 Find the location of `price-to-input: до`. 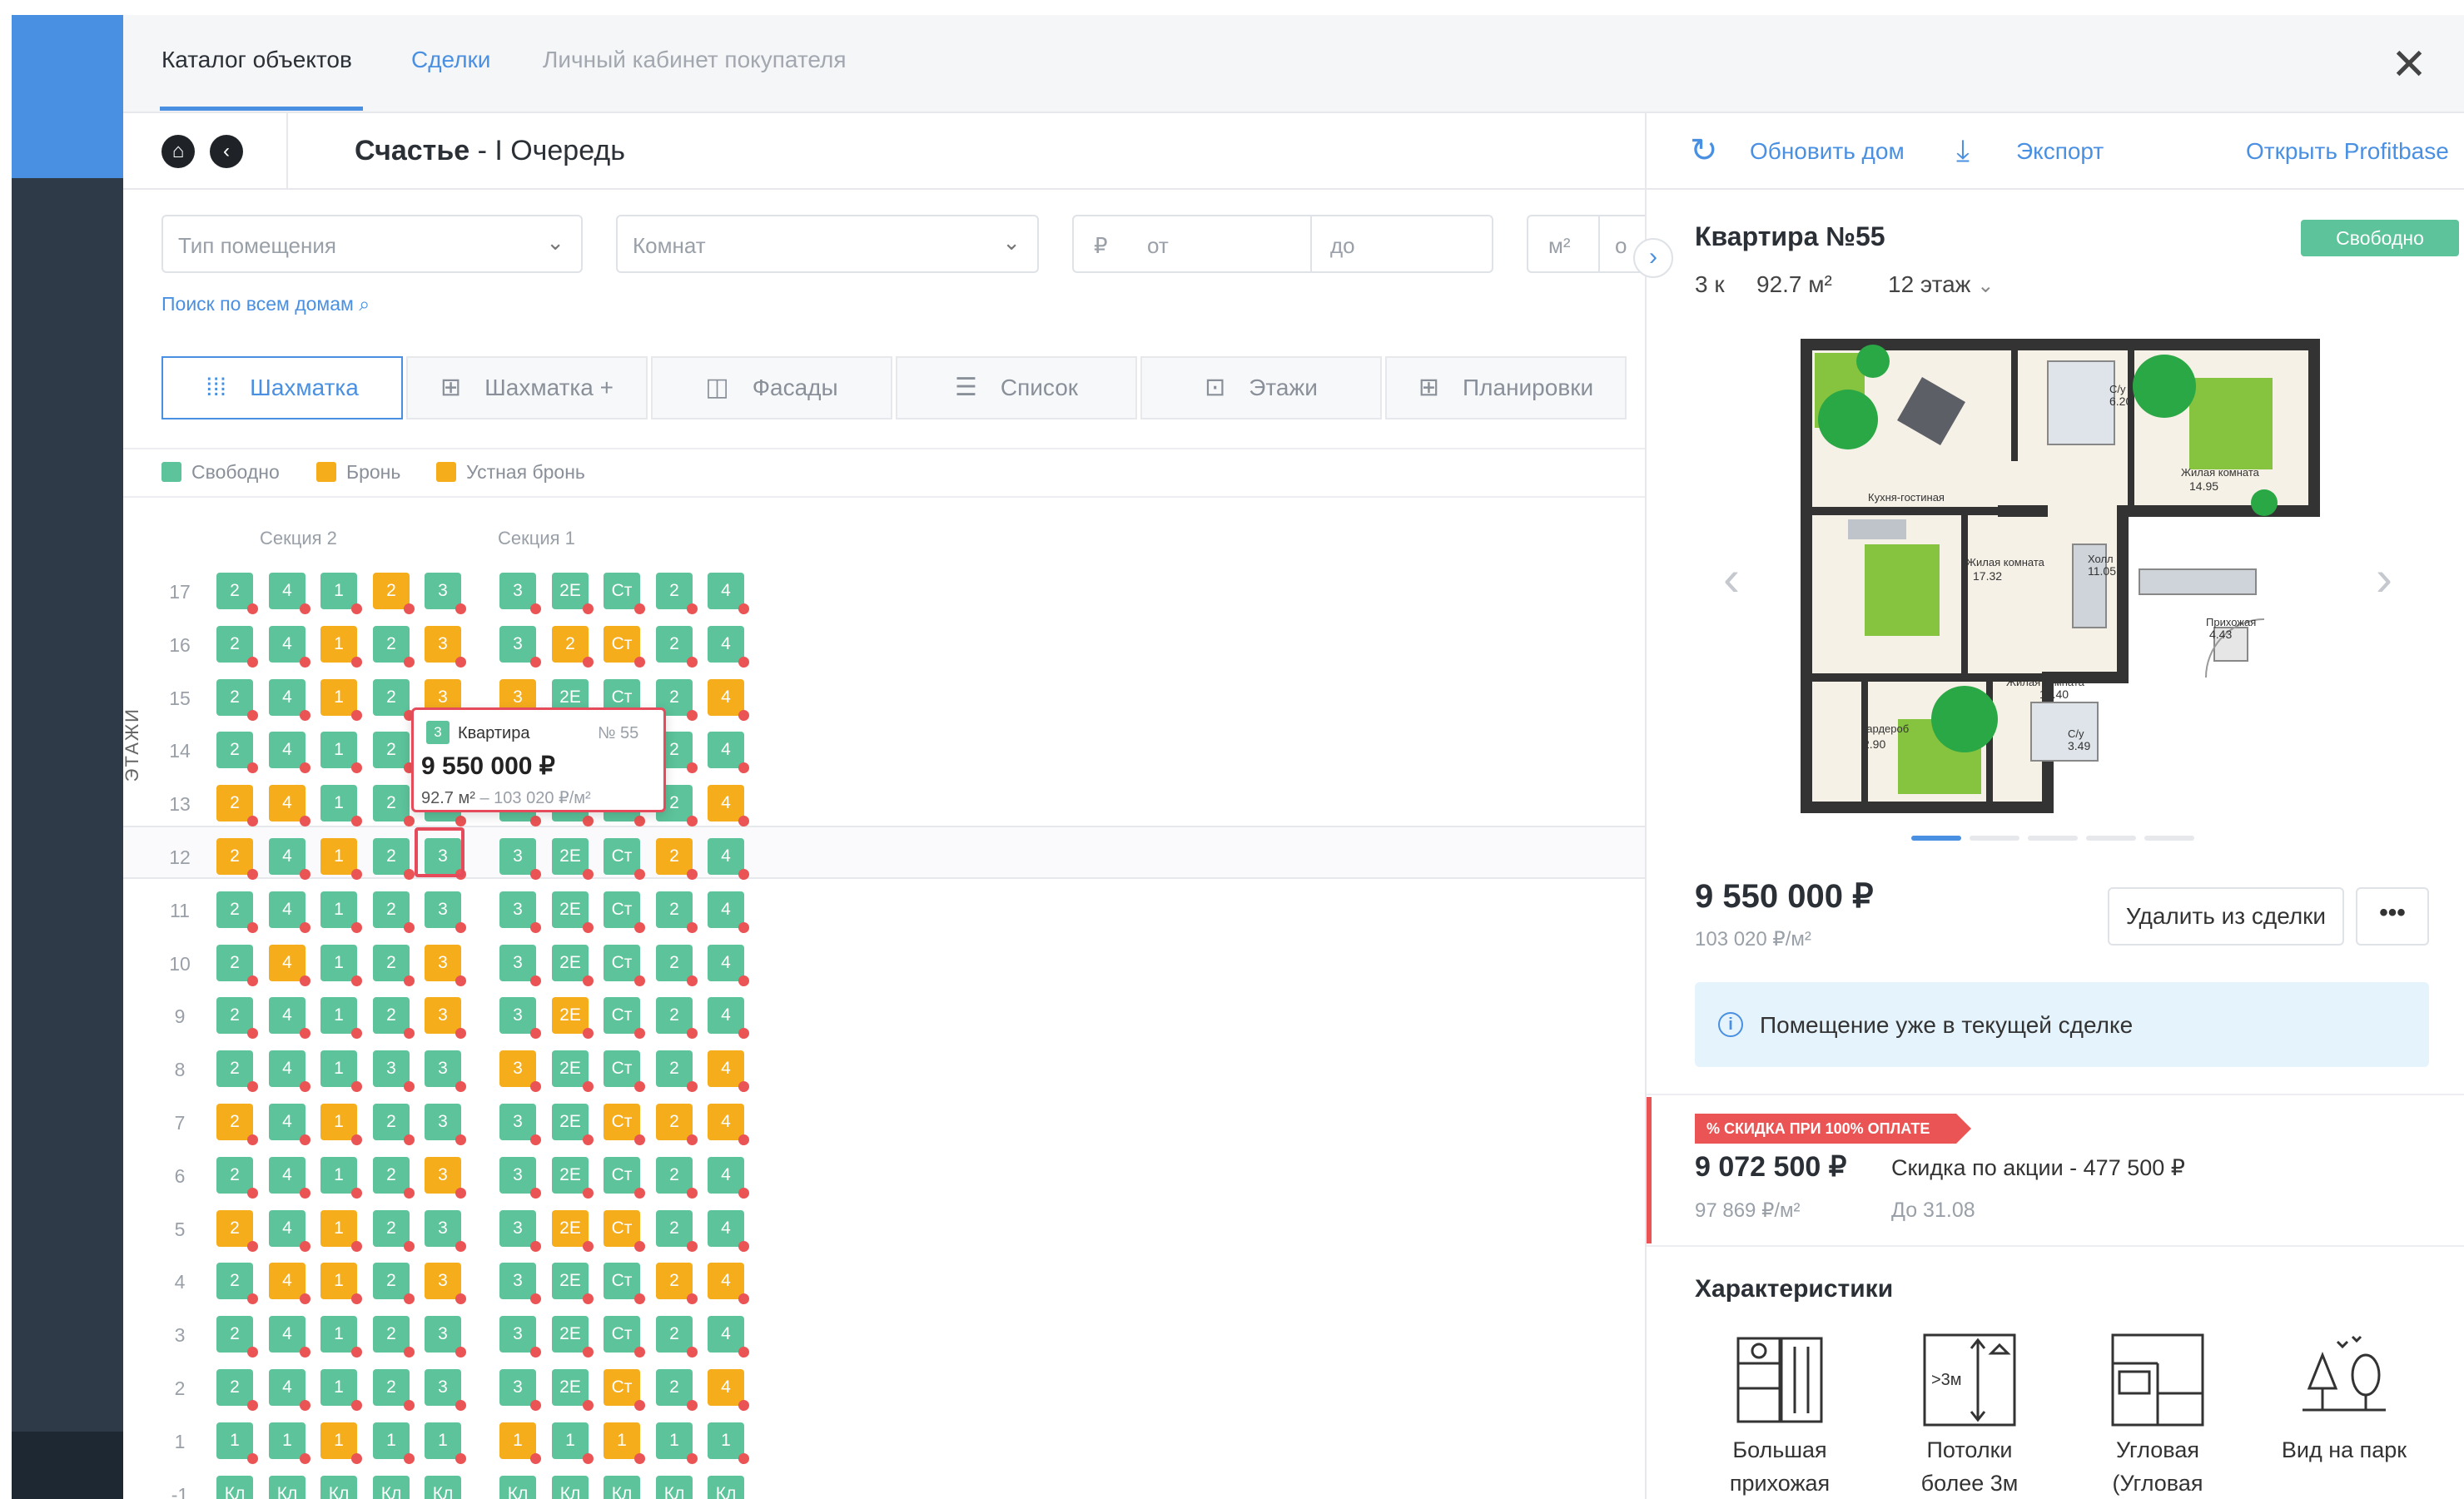

price-to-input: до is located at coordinates (1342, 246).